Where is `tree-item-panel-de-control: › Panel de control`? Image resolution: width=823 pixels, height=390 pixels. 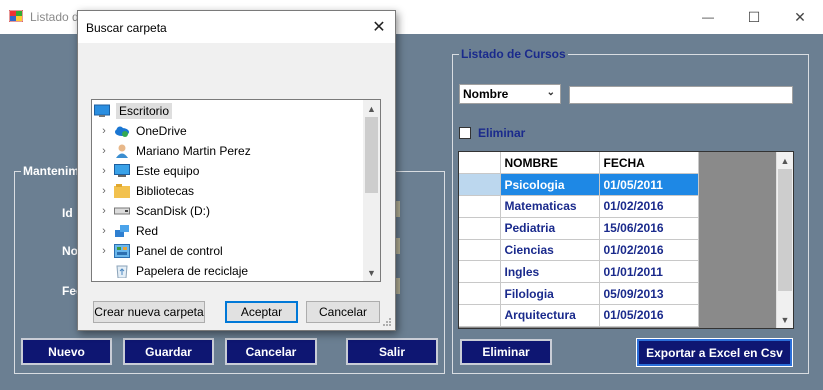 tree-item-panel-de-control: › Panel de control is located at coordinates (160, 251).